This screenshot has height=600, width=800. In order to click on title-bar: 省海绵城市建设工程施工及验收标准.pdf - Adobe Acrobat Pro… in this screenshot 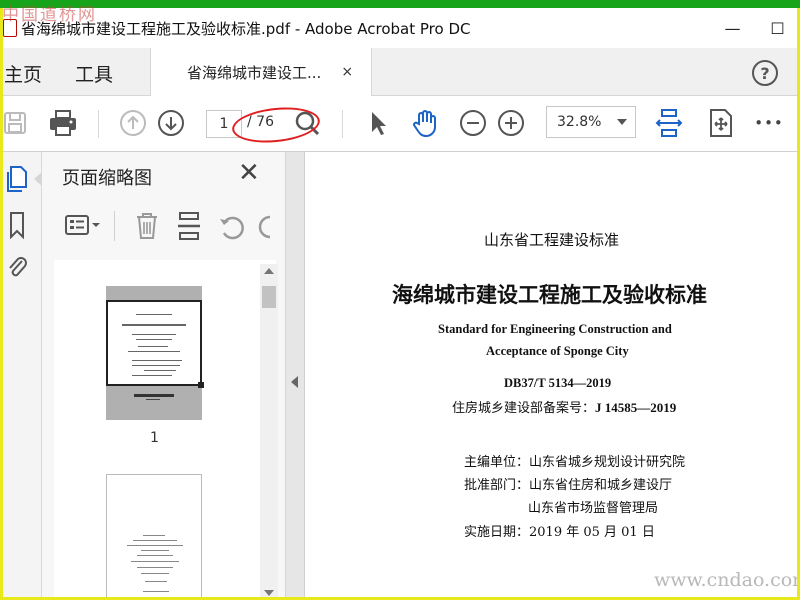, I will do `click(400, 28)`.